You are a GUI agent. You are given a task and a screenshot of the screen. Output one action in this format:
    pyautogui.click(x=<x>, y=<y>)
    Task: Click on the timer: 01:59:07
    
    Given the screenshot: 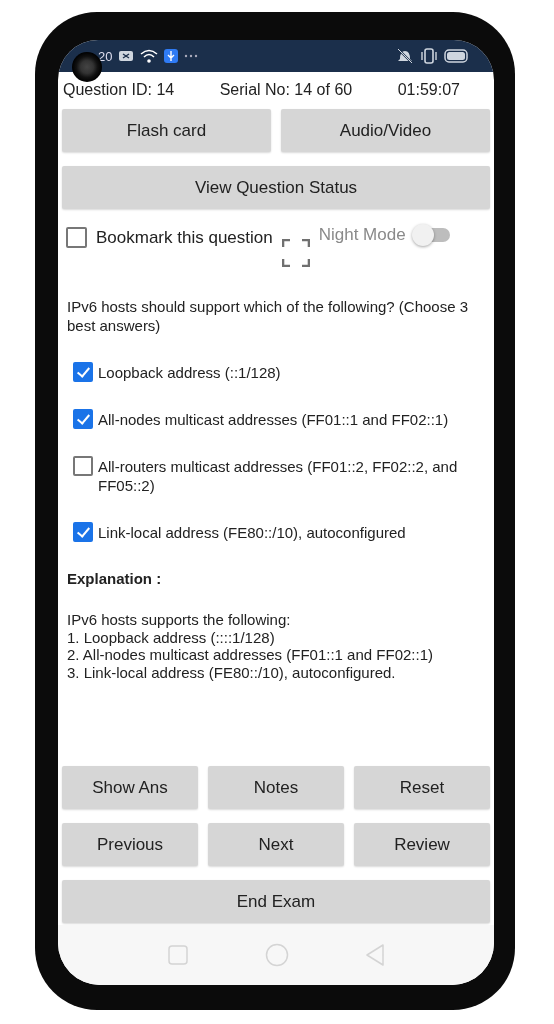 What is the action you would take?
    pyautogui.click(x=428, y=90)
    